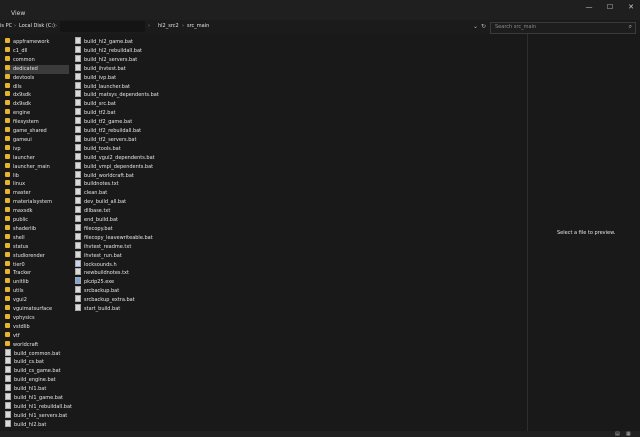 The width and height of the screenshot is (640, 437). Describe the element at coordinates (37, 256) in the screenshot. I see `folder-item: studiorender` at that location.